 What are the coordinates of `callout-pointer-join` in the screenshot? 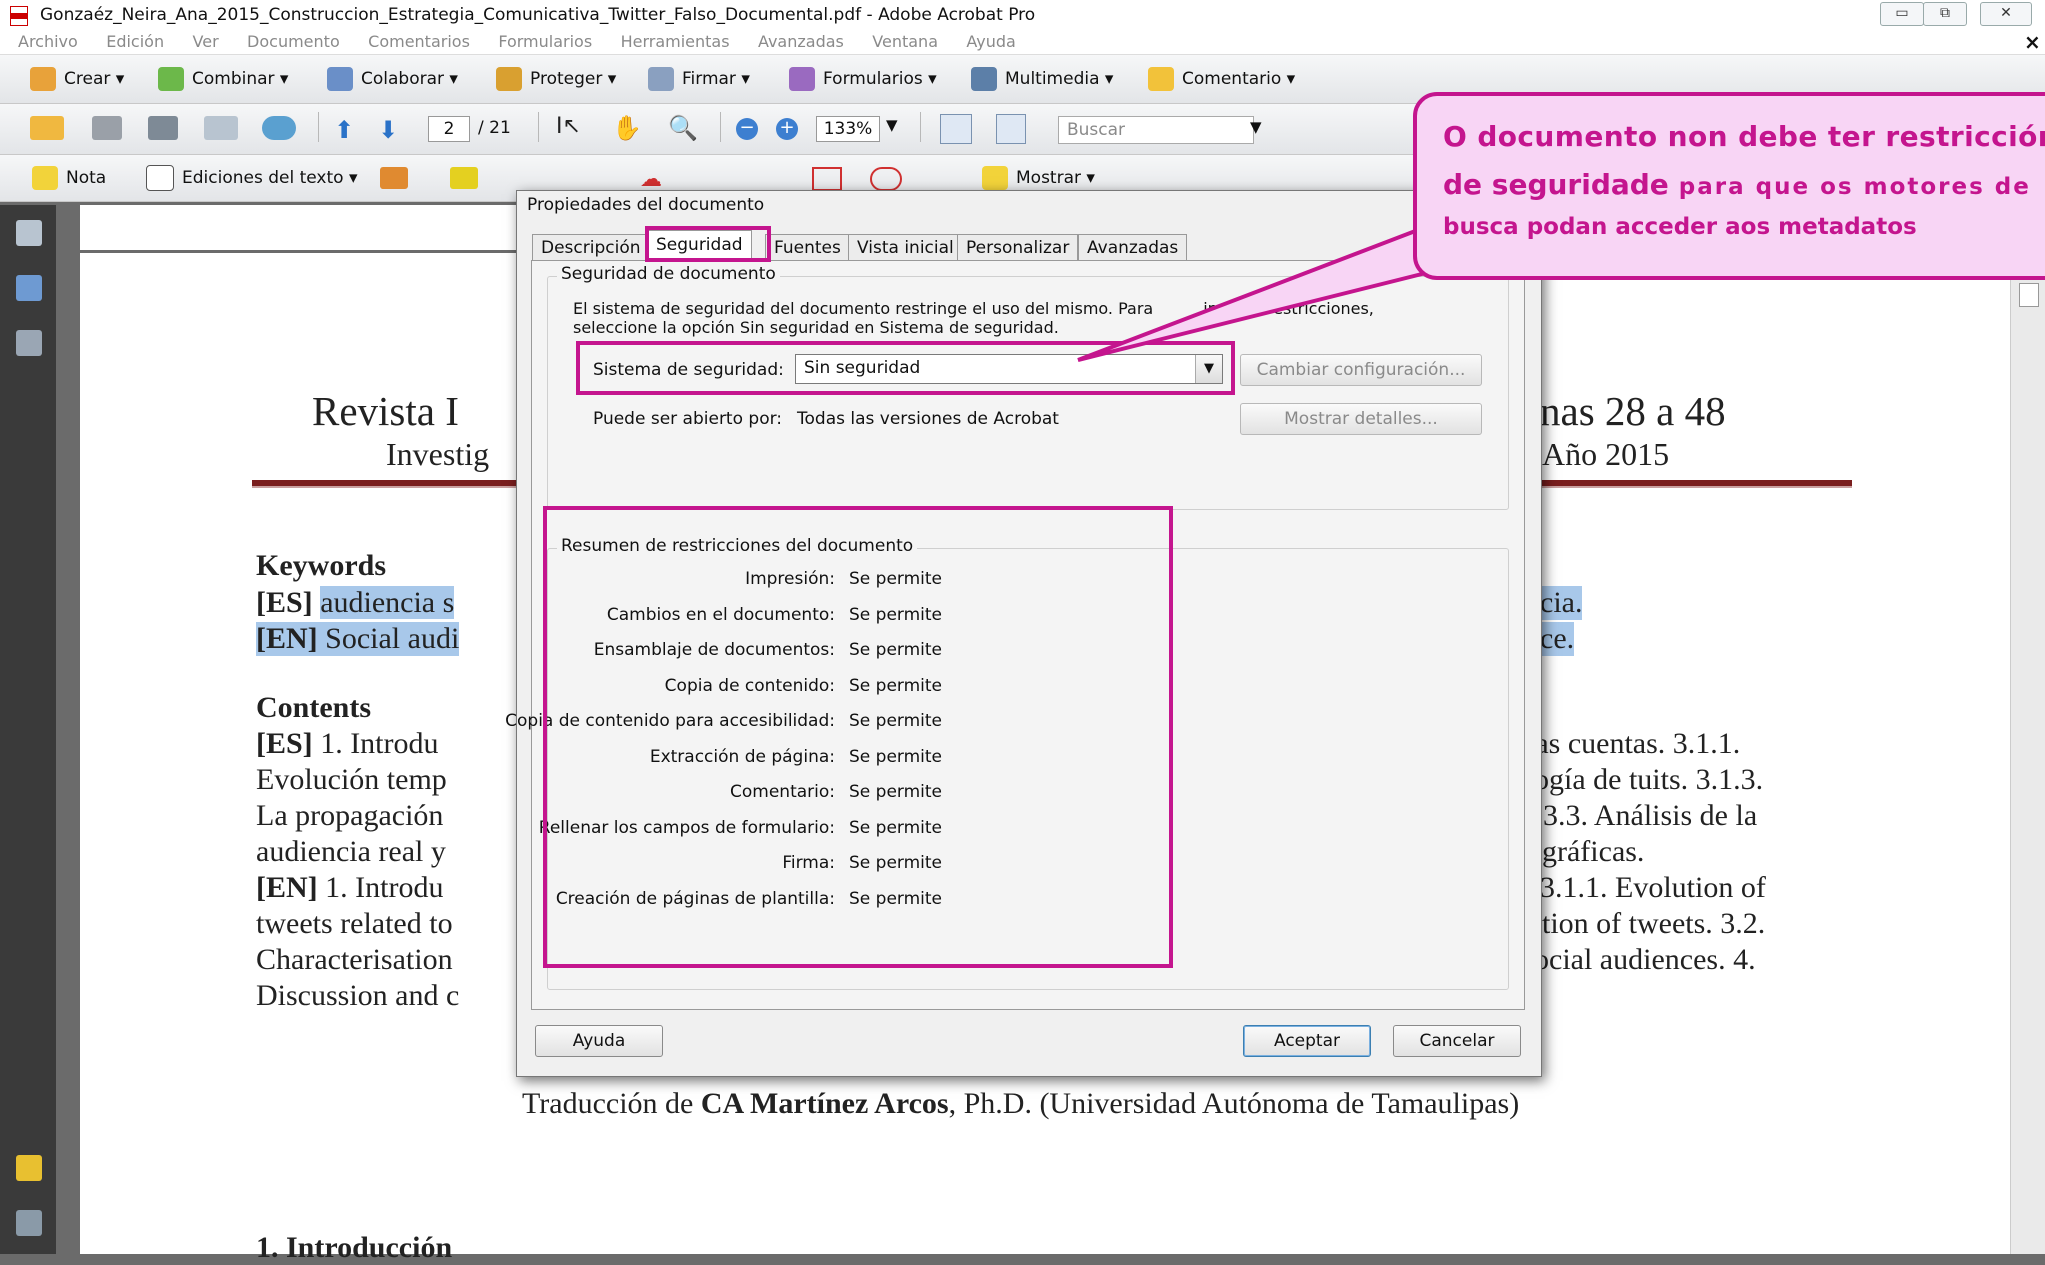 It's located at (1451, 249).